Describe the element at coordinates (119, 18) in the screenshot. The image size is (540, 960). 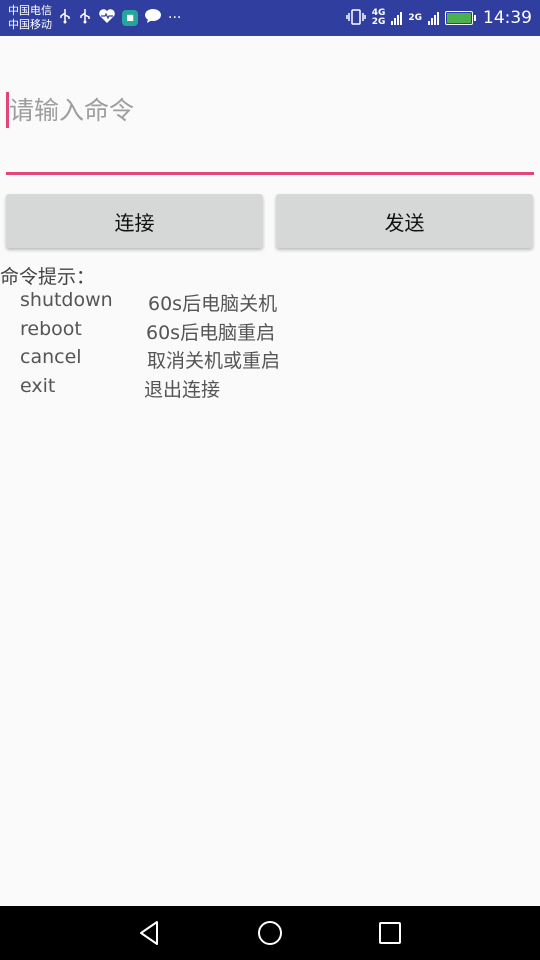
I see `notification-icons: ■ ···` at that location.